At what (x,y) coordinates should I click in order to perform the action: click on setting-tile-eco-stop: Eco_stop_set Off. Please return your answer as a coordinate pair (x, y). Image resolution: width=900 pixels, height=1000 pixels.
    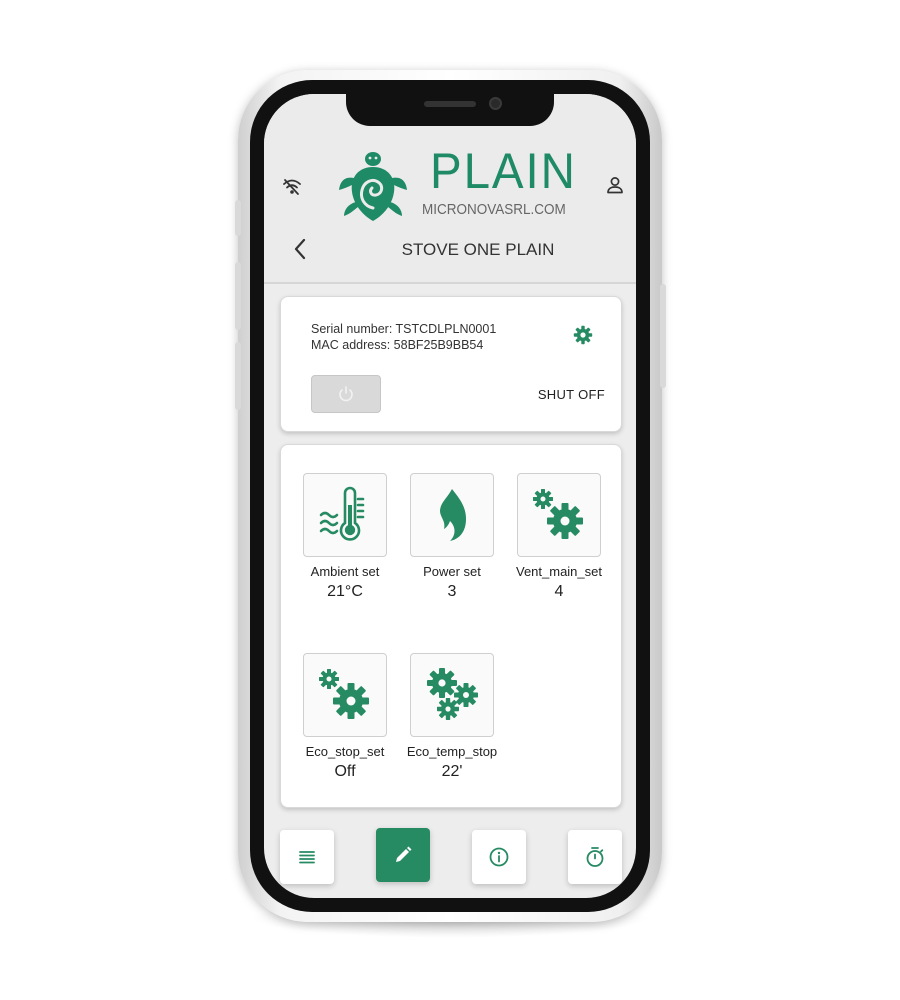
    Looking at the image, I should click on (345, 717).